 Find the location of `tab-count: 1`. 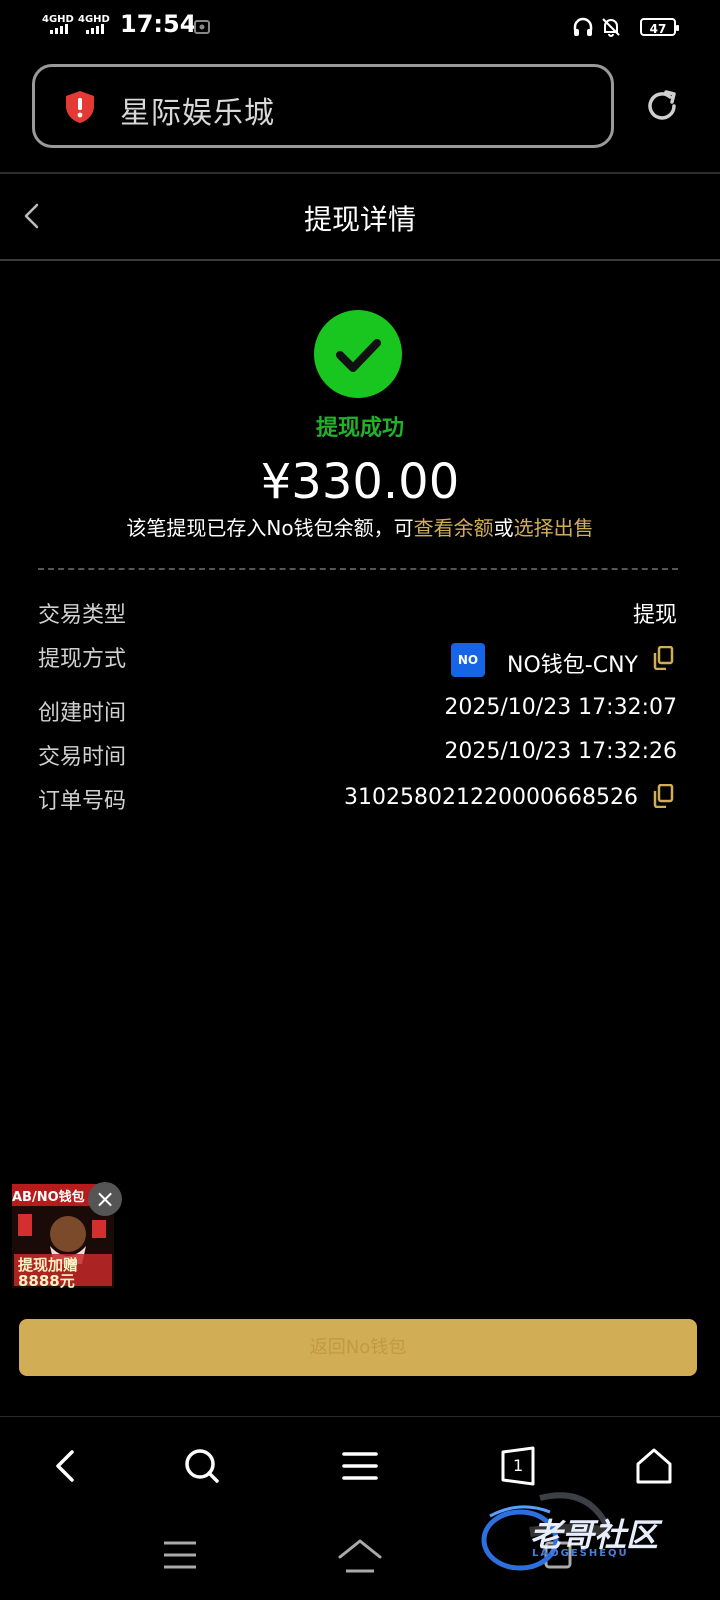

tab-count: 1 is located at coordinates (518, 1465).